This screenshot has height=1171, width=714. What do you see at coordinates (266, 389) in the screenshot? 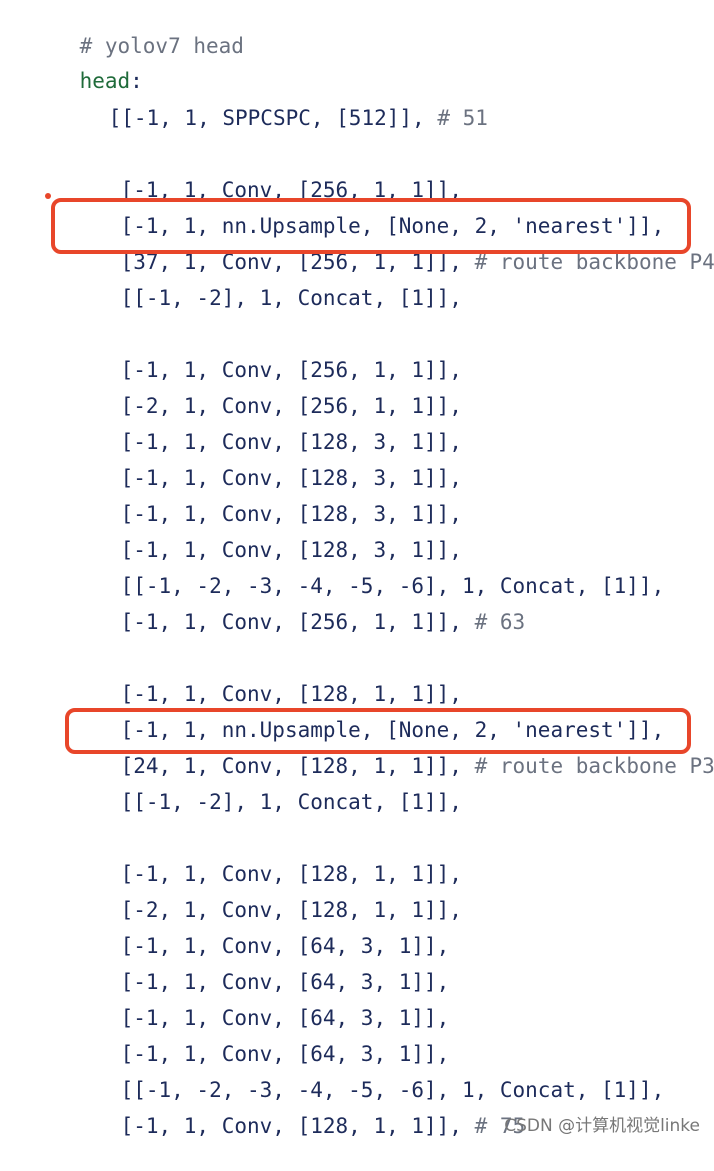
I see `code-line: [-2, 1, Conv, [256, 1, 1]],` at bounding box center [266, 389].